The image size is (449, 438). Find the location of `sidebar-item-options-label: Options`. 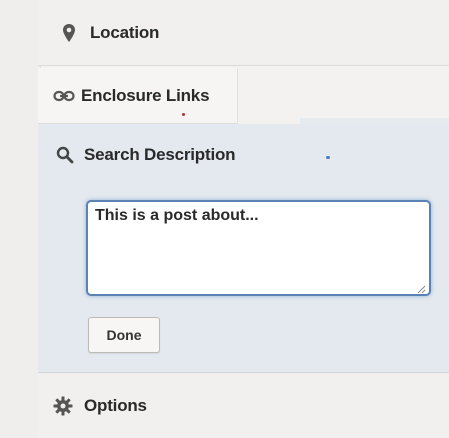

sidebar-item-options-label: Options is located at coordinates (115, 405).